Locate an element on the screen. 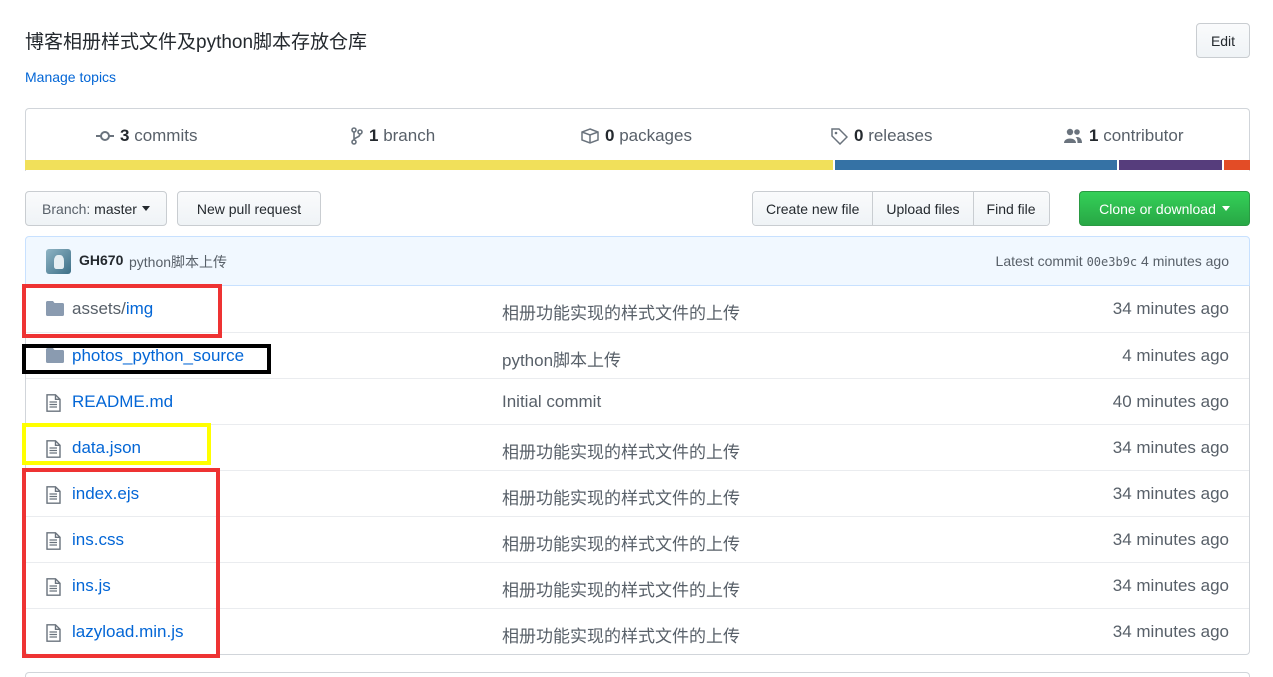  file-row: README.md Initial commit 40 minutes ago is located at coordinates (637, 401).